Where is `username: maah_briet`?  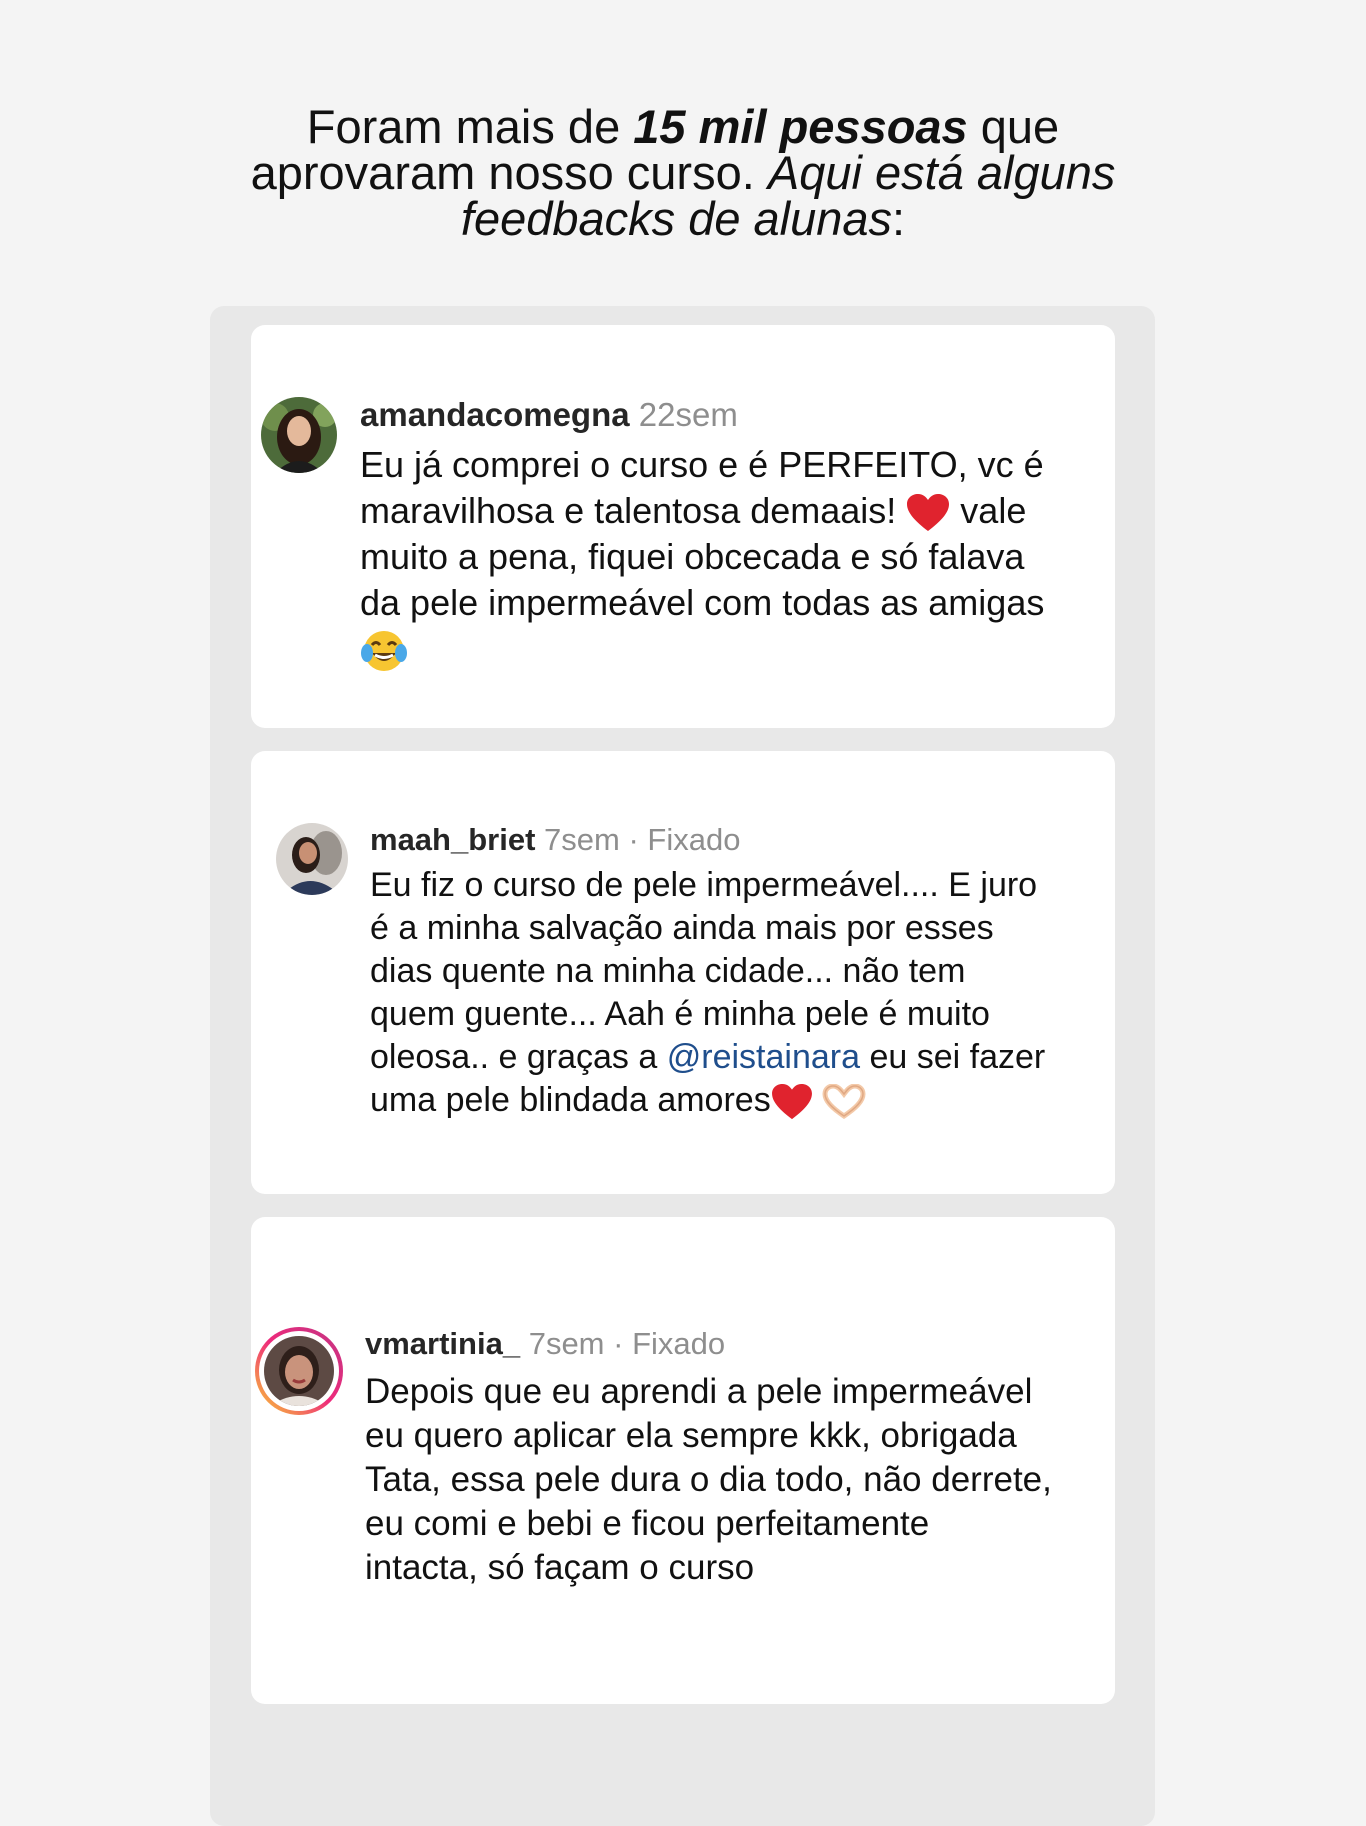 username: maah_briet is located at coordinates (452, 839).